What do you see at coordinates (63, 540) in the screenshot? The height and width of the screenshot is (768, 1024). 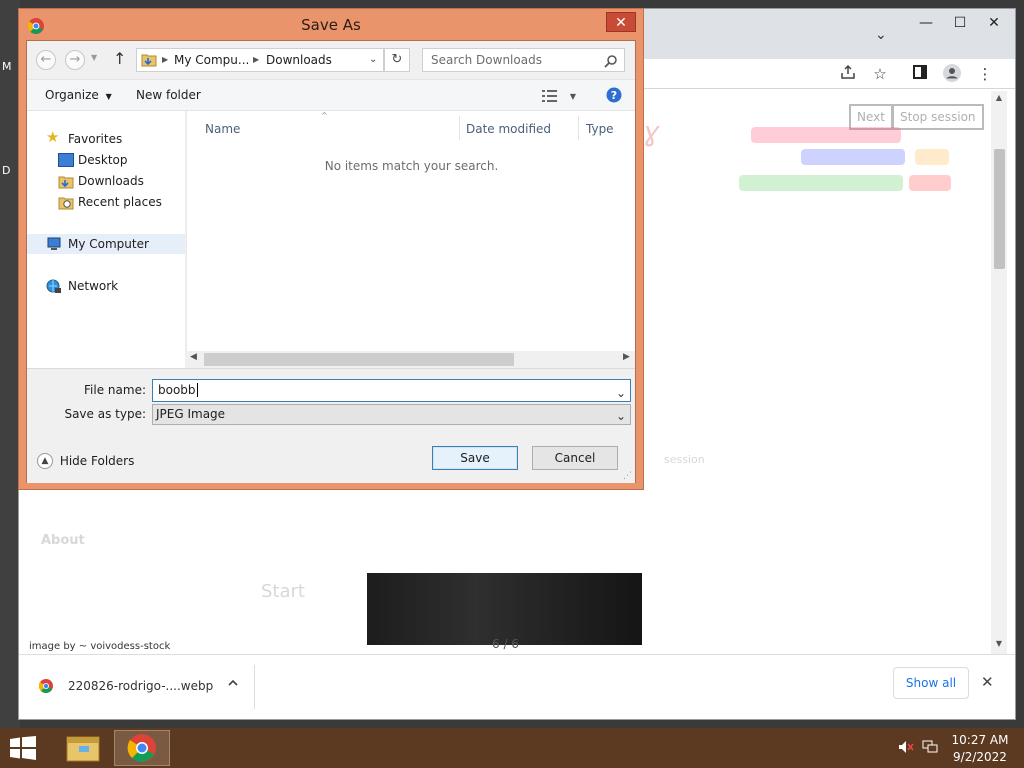 I see `faint-heading: About` at bounding box center [63, 540].